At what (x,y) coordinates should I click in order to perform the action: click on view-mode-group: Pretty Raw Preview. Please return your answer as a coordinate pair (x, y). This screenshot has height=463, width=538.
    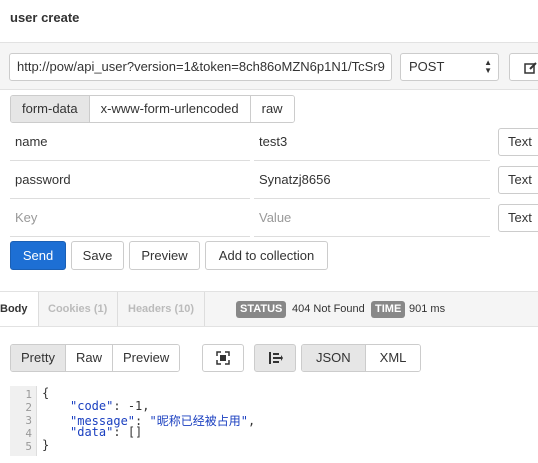
    Looking at the image, I should click on (95, 358).